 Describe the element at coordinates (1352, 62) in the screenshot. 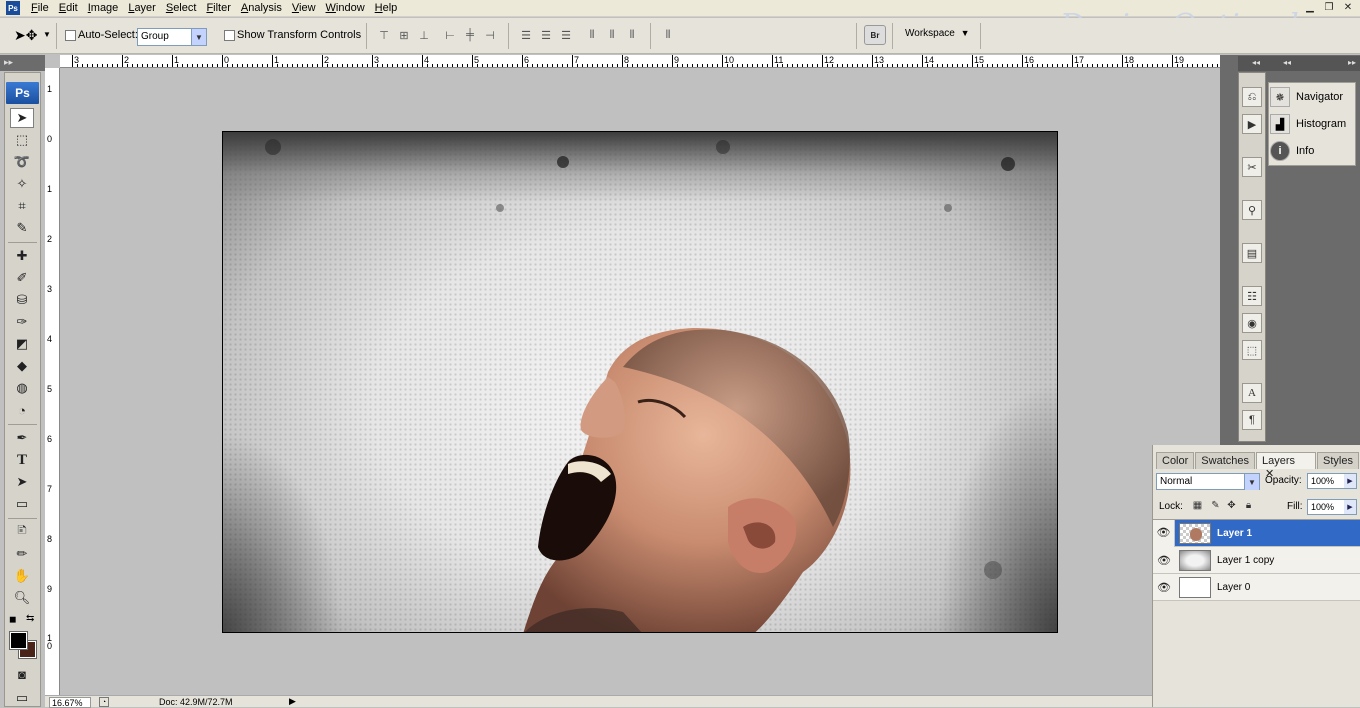

I see `expand-icon: ▸▸` at that location.